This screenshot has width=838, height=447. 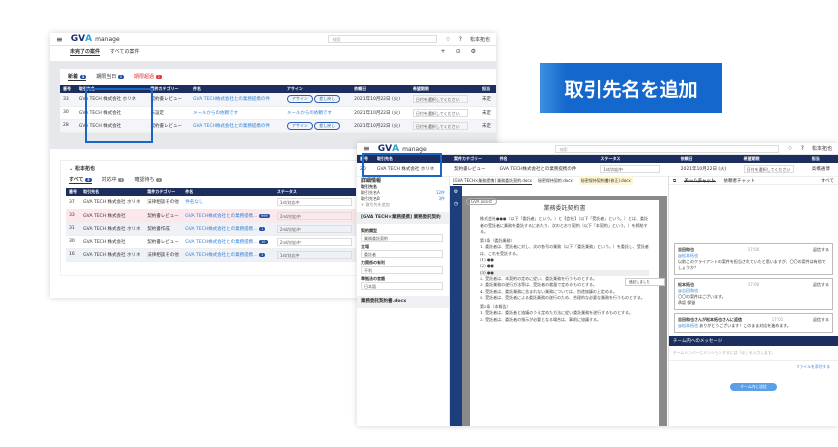 What do you see at coordinates (402, 165) in the screenshot?
I see `client-column-highlight-front` at bounding box center [402, 165].